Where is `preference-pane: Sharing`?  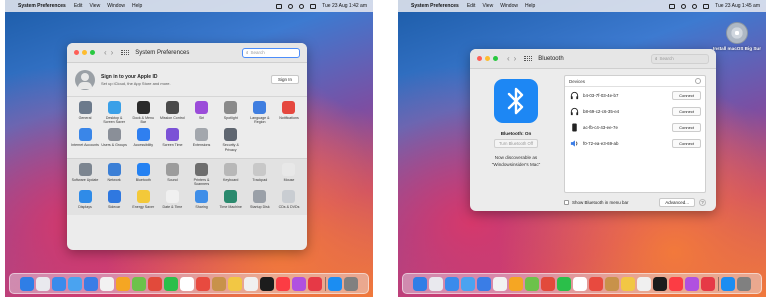 preference-pane: Sharing is located at coordinates (202, 199).